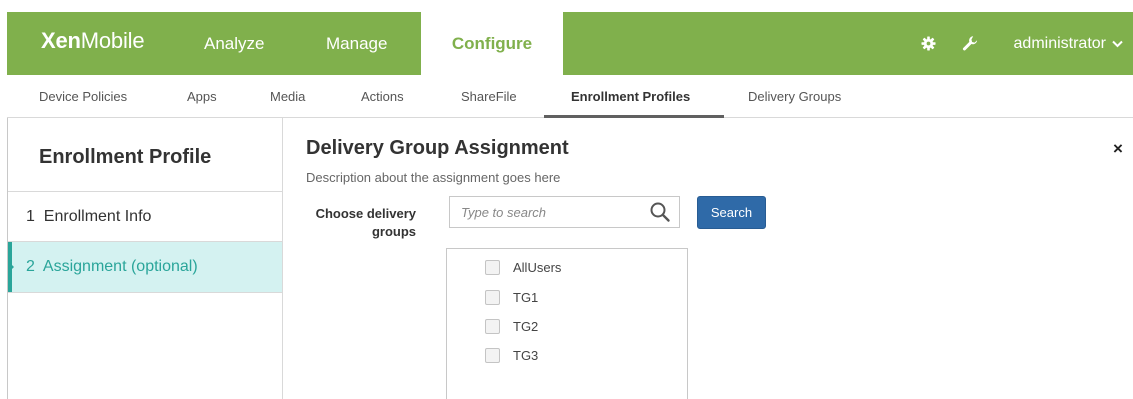  Describe the element at coordinates (526, 297) in the screenshot. I see `group-label: TG1` at that location.